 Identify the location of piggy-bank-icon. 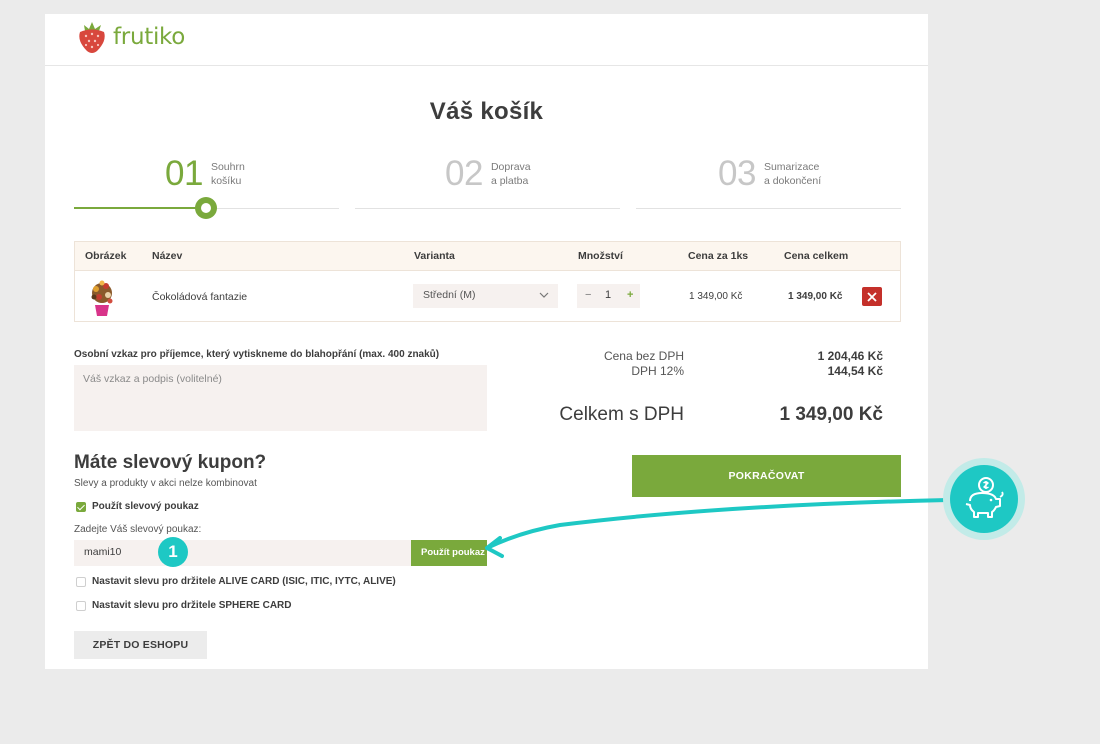
(984, 497).